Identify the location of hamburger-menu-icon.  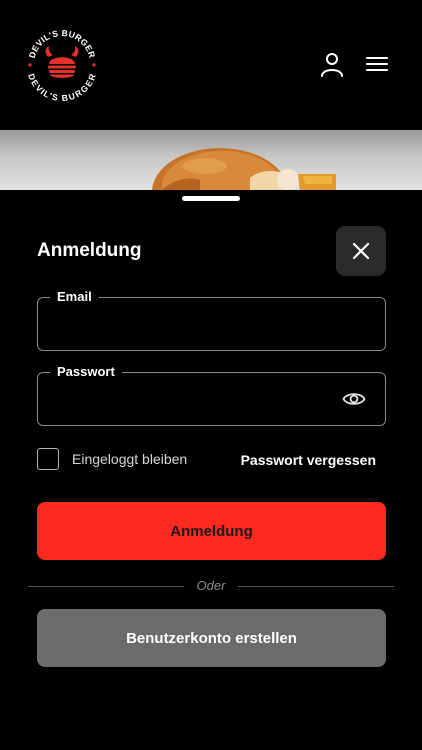
(377, 64).